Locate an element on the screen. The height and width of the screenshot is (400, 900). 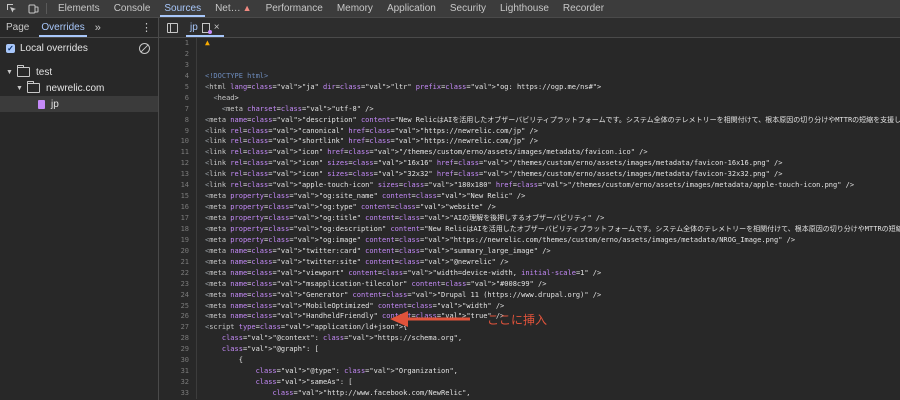
tree-item-label: newrelic.com is located at coordinates (75, 88).